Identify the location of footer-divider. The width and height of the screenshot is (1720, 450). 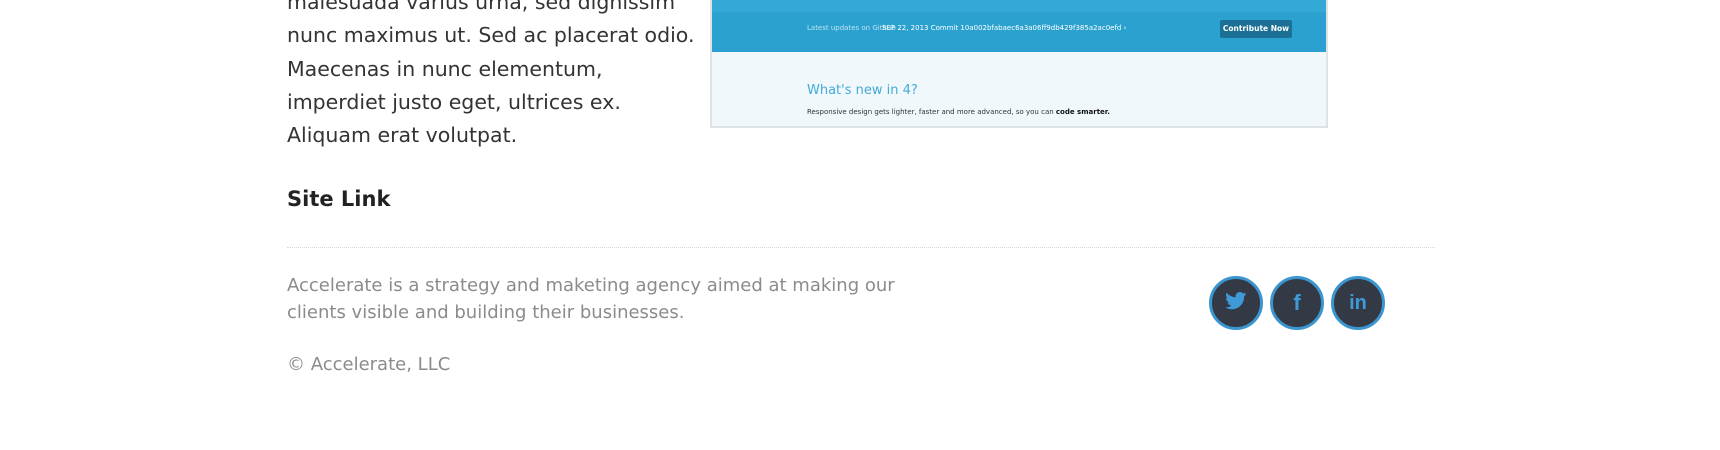
(861, 247).